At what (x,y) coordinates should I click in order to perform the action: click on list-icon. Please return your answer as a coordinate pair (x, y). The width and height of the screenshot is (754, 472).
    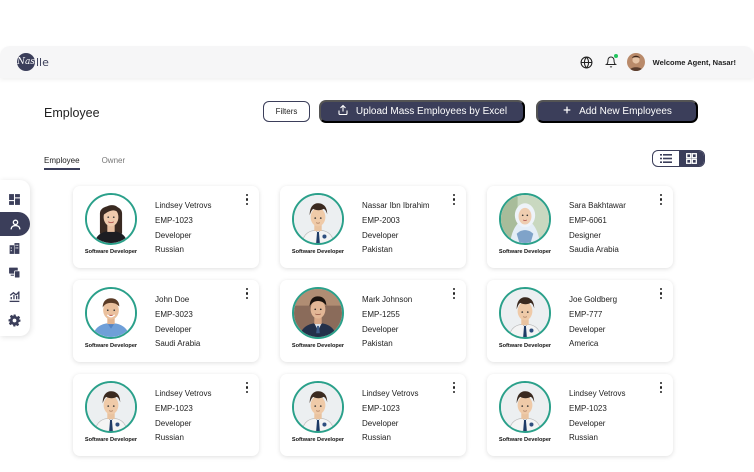
    Looking at the image, I should click on (665, 158).